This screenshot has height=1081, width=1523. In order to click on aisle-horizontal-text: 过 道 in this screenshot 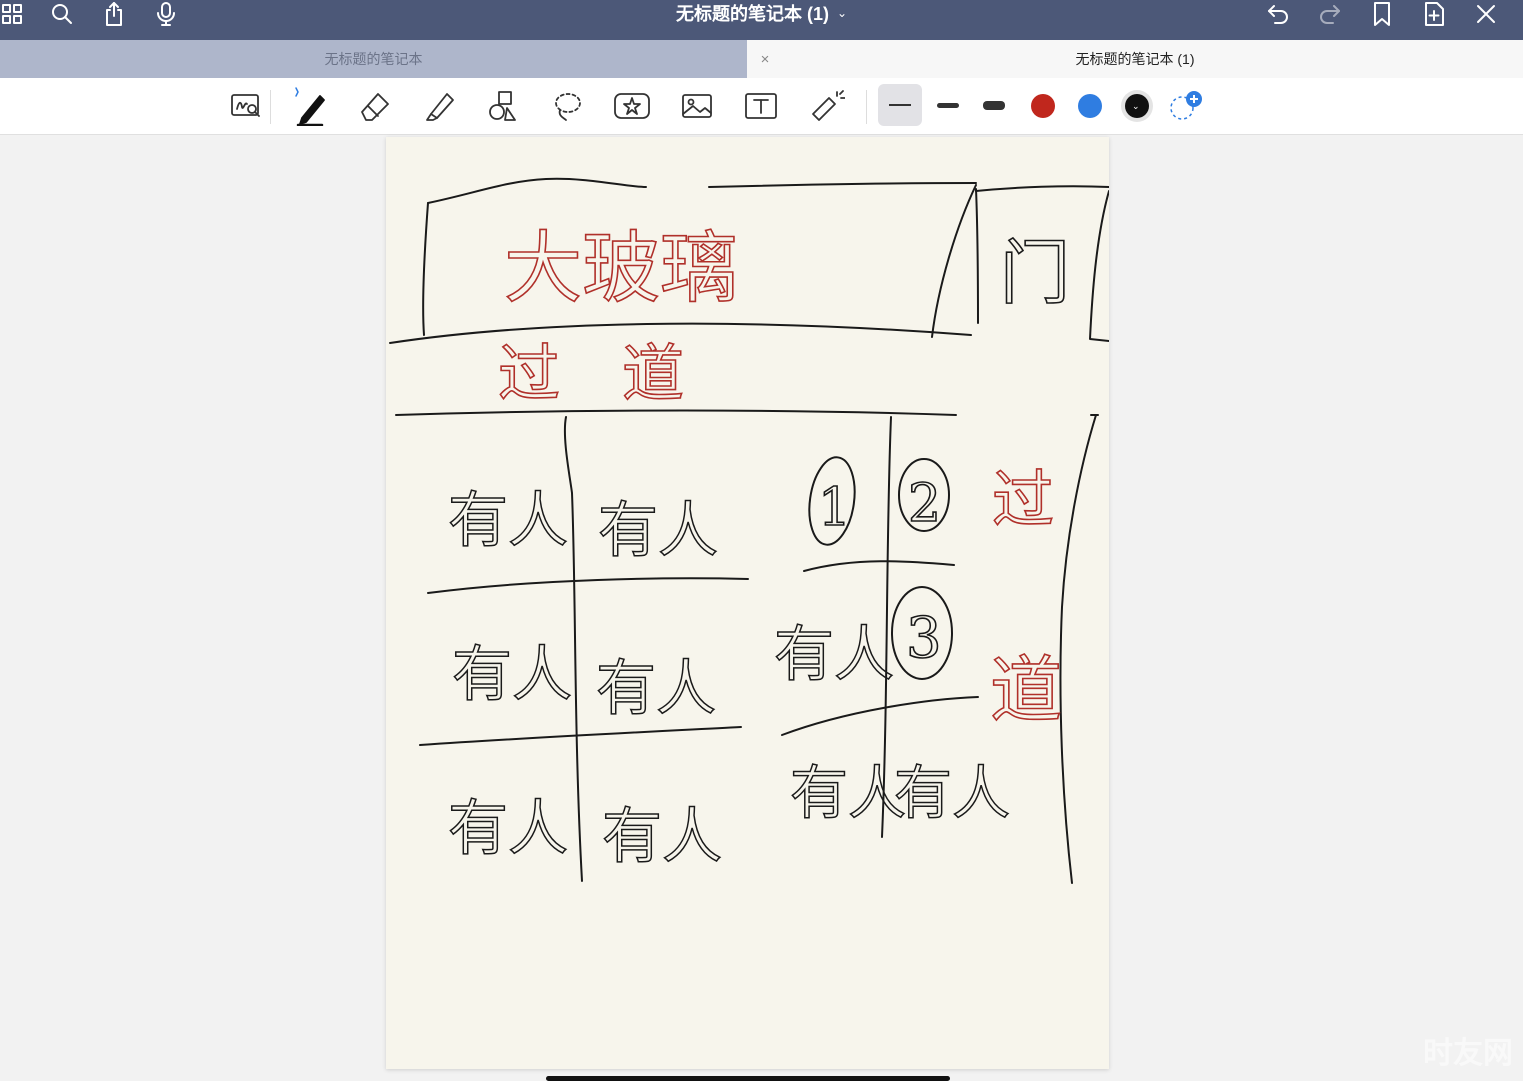, I will do `click(591, 373)`.